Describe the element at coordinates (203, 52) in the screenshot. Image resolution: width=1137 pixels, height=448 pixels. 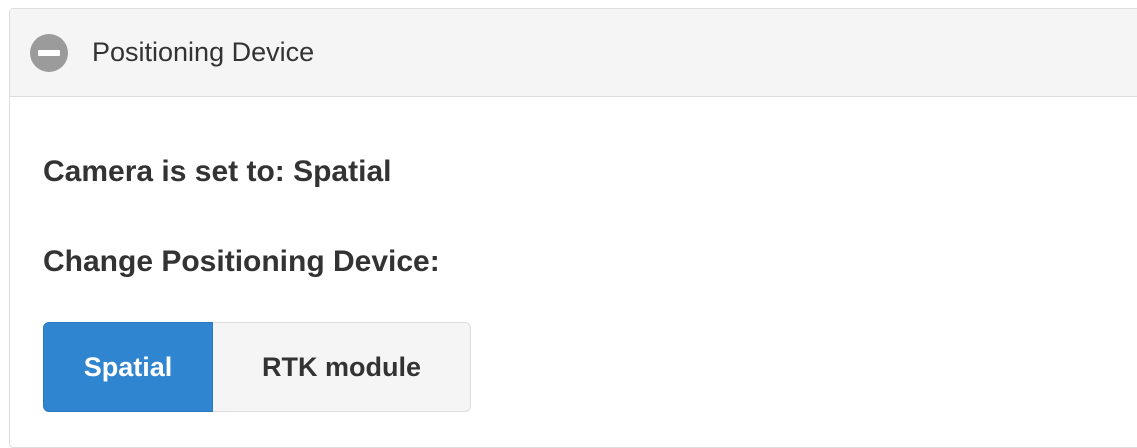
I see `panel-title: Positioning Device` at that location.